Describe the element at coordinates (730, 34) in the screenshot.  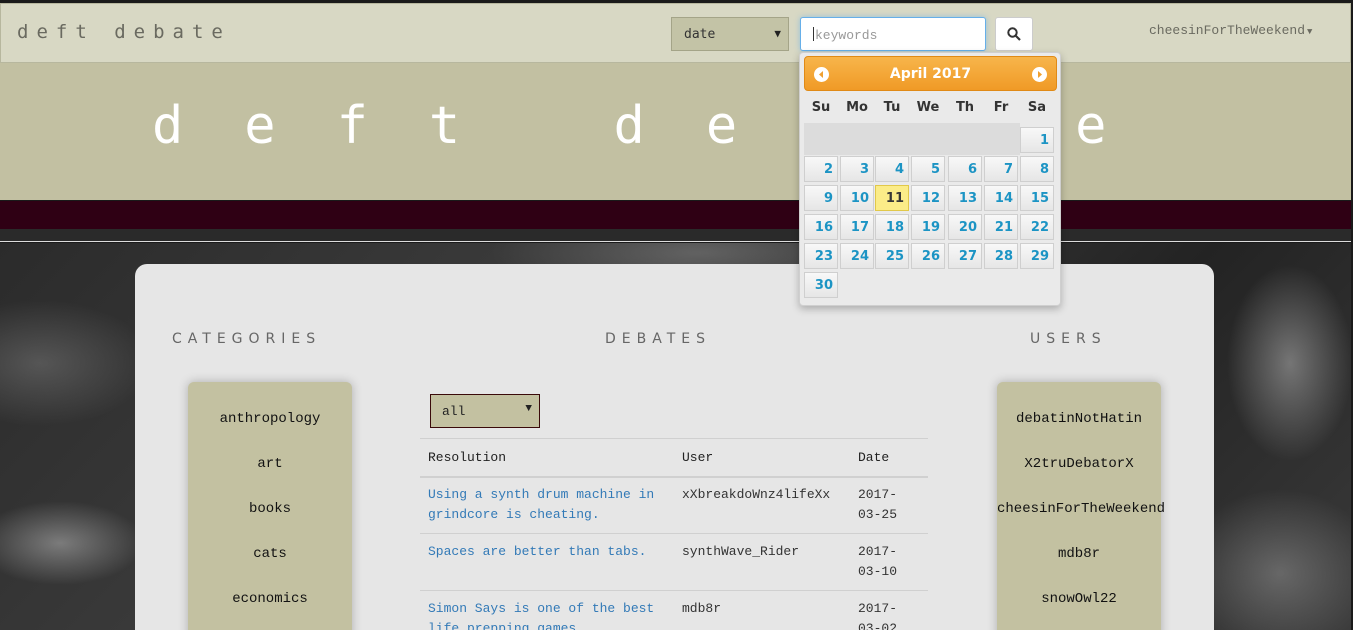
I see `search-type-select: date ▼` at that location.